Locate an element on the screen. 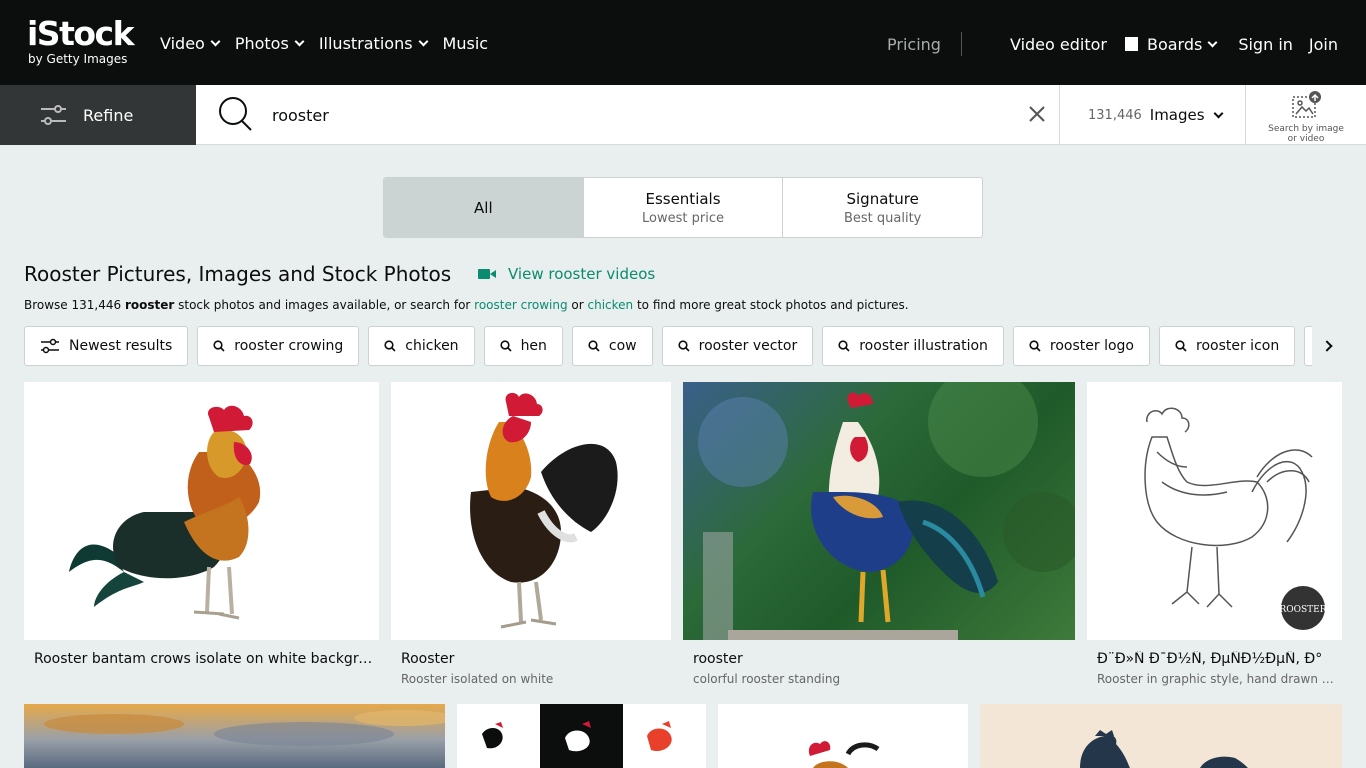  image-tile: ROOSTER is located at coordinates (1214, 511).